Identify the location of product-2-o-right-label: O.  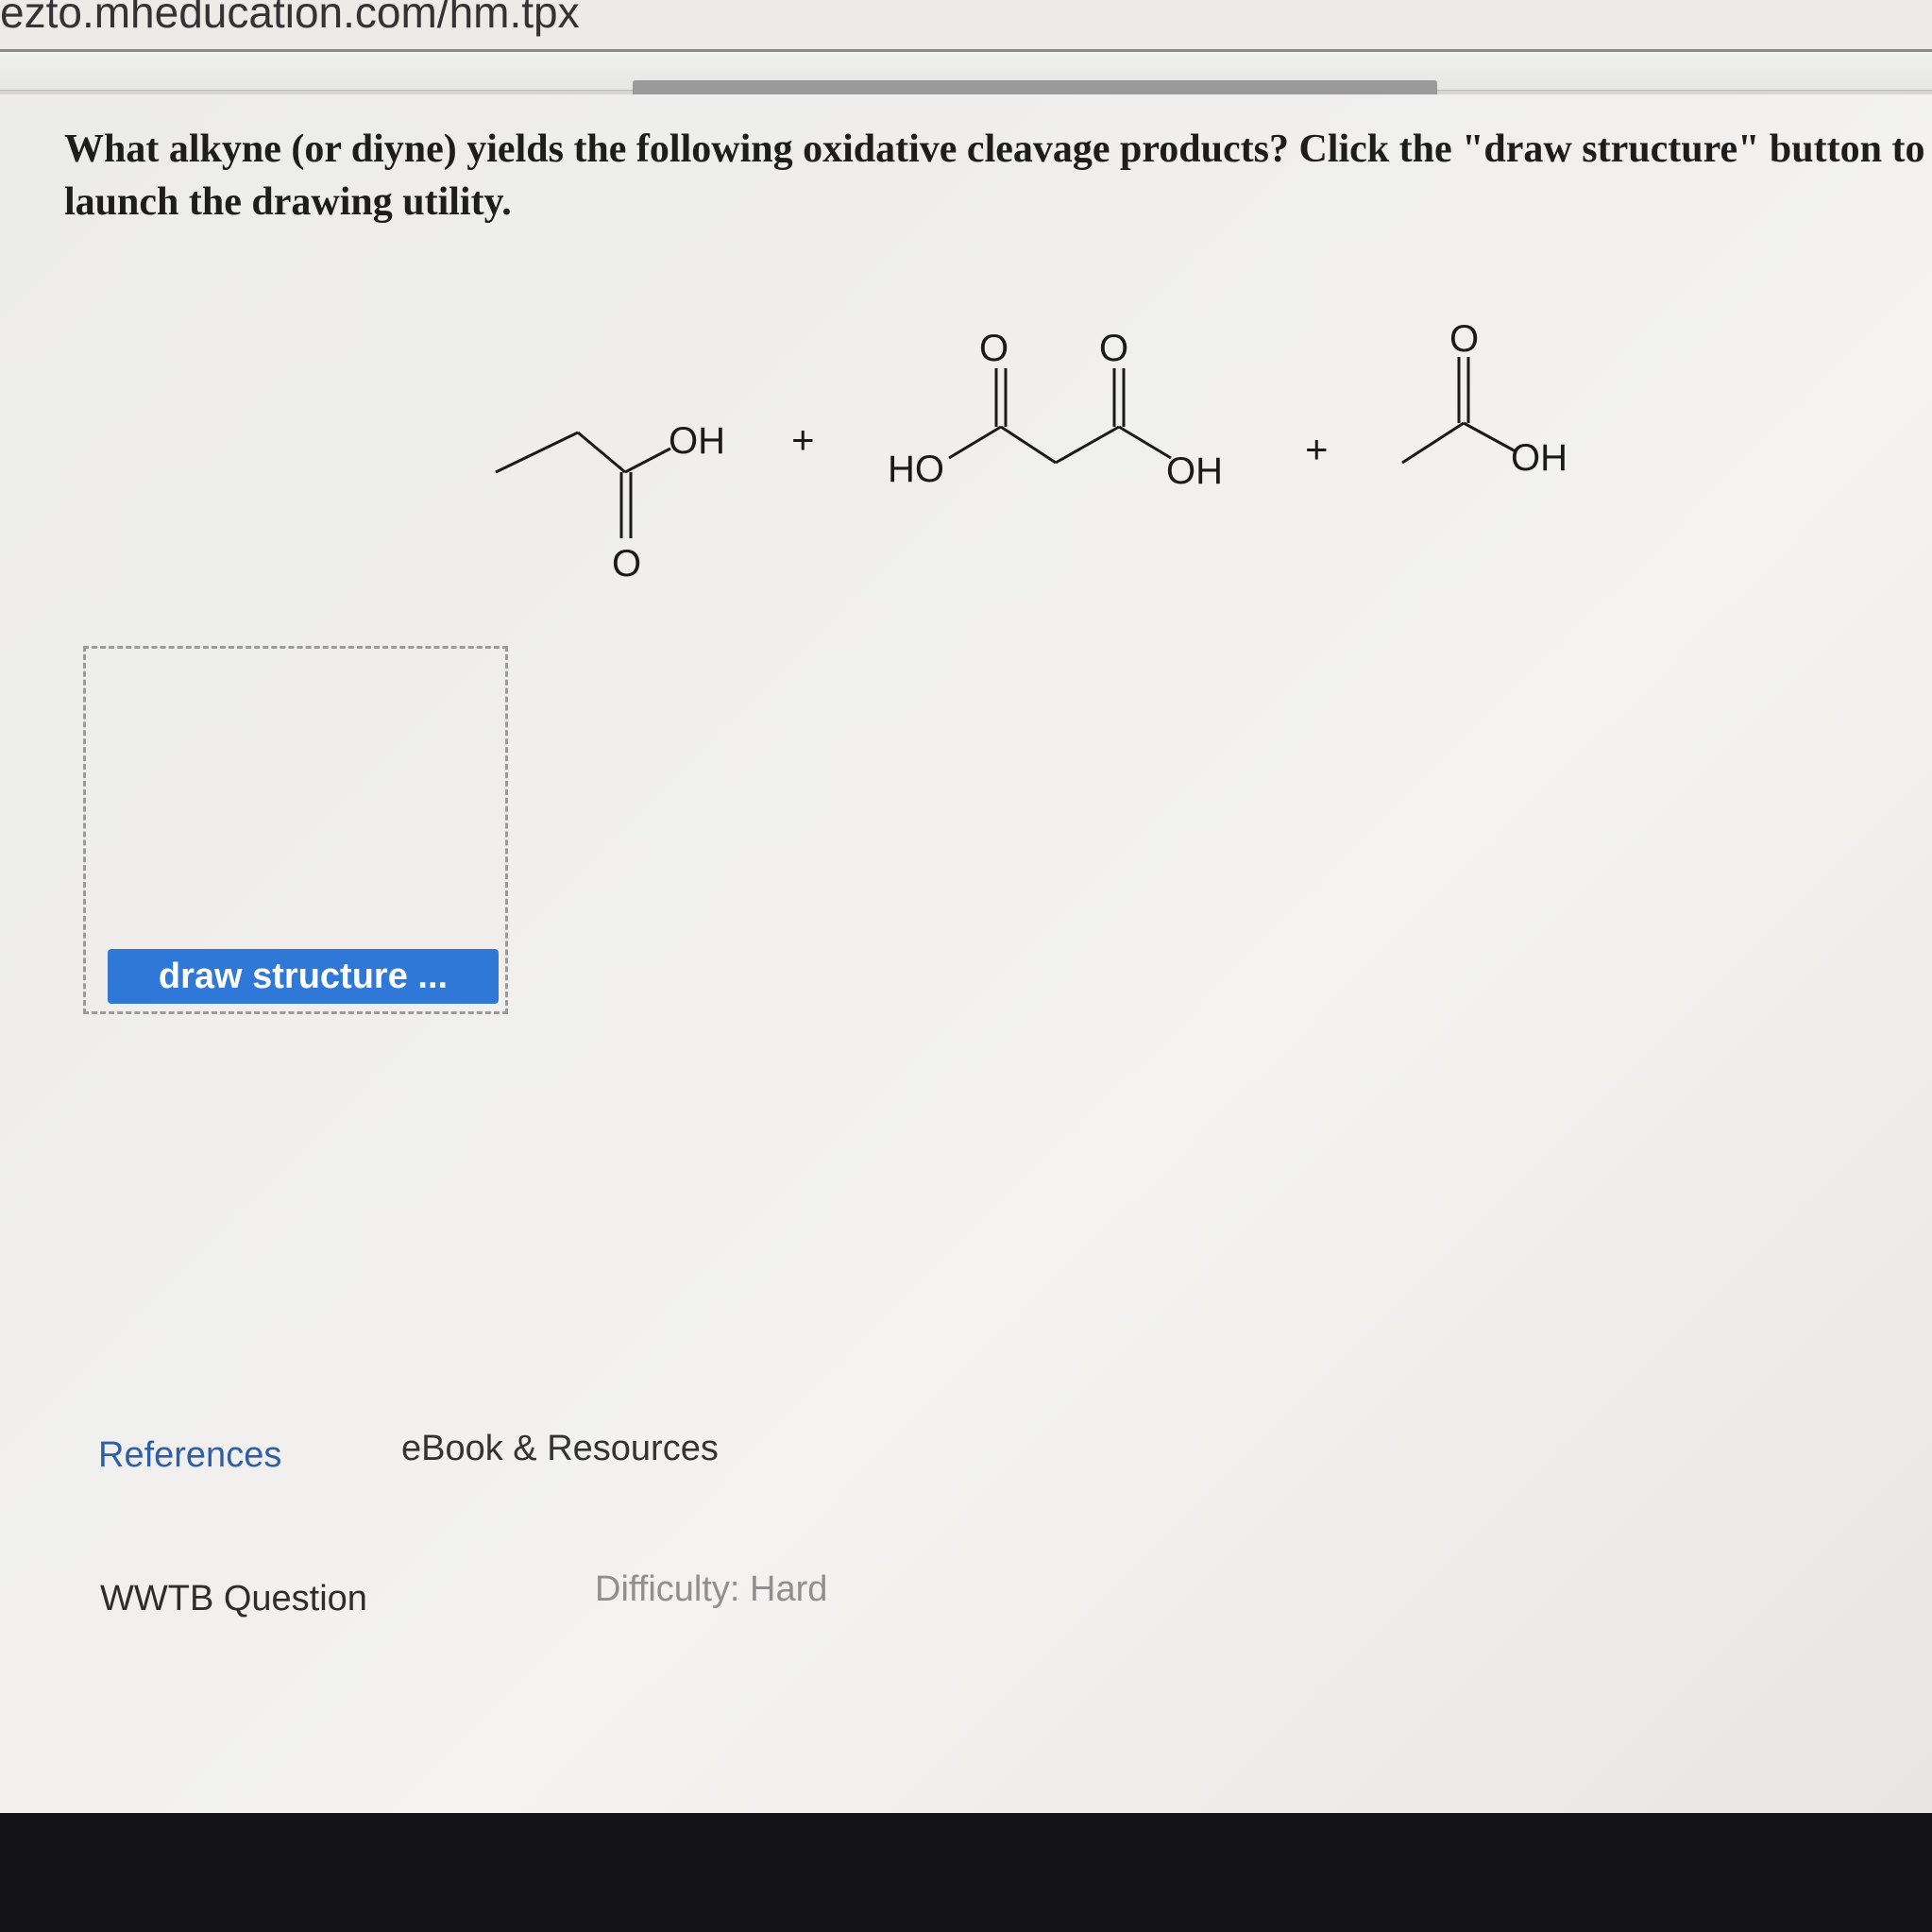
(1113, 348).